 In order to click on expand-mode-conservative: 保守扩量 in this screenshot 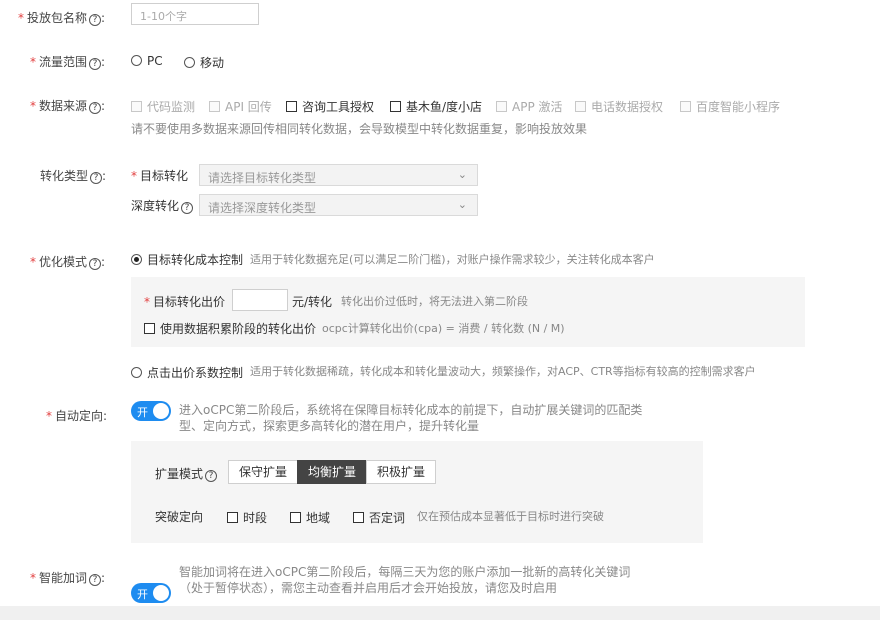, I will do `click(263, 472)`.